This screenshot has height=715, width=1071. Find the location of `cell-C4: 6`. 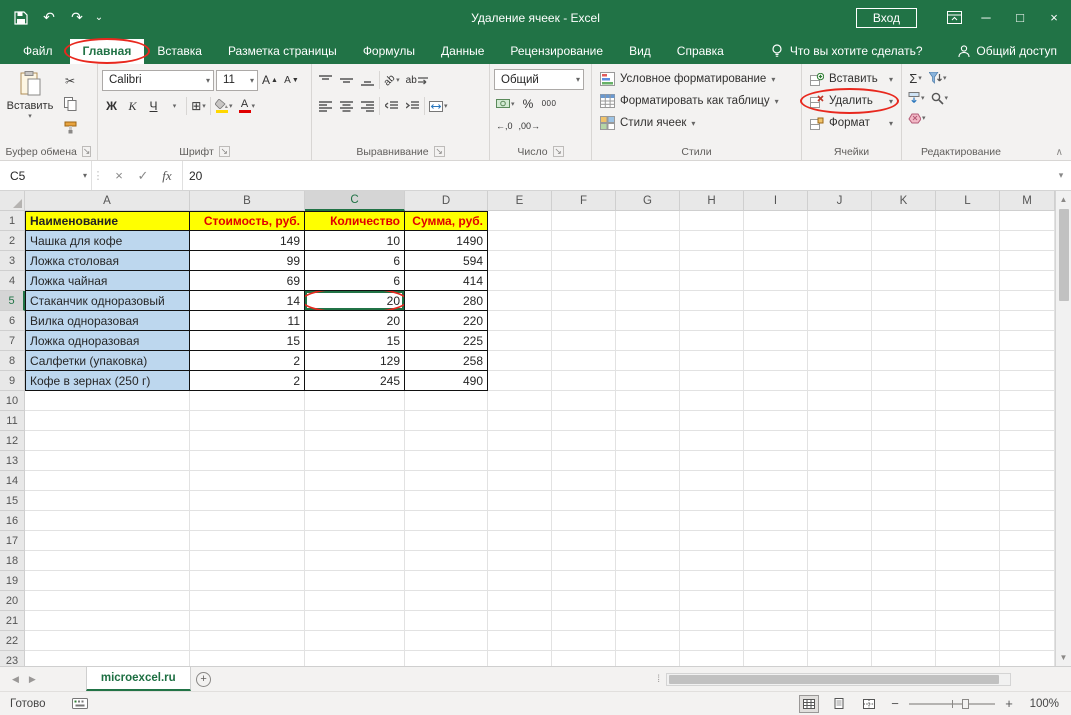

cell-C4: 6 is located at coordinates (355, 281).